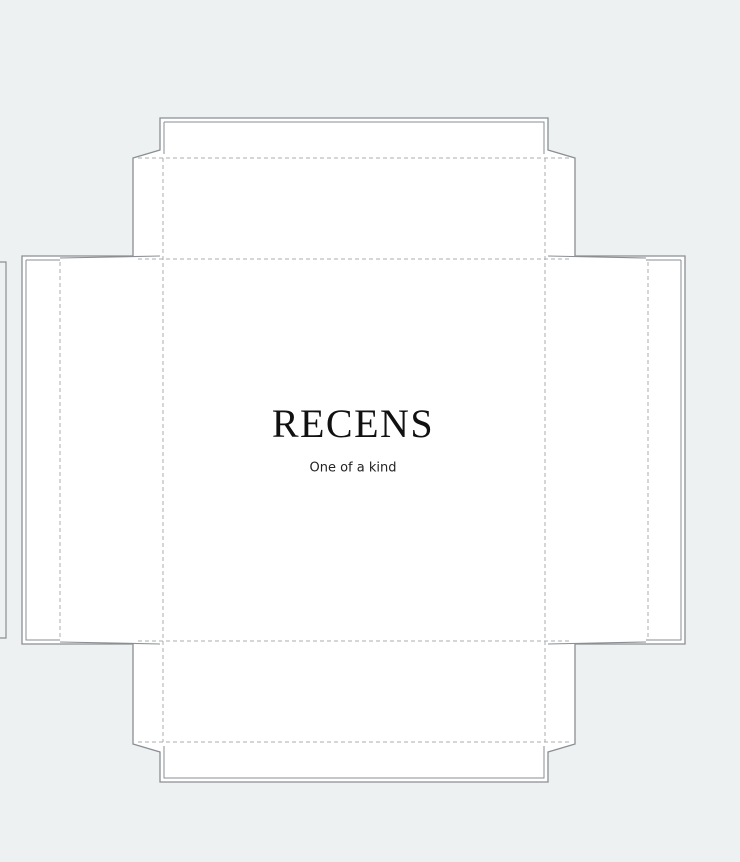  Describe the element at coordinates (353, 423) in the screenshot. I see `brand-wordmark: RECENS` at that location.